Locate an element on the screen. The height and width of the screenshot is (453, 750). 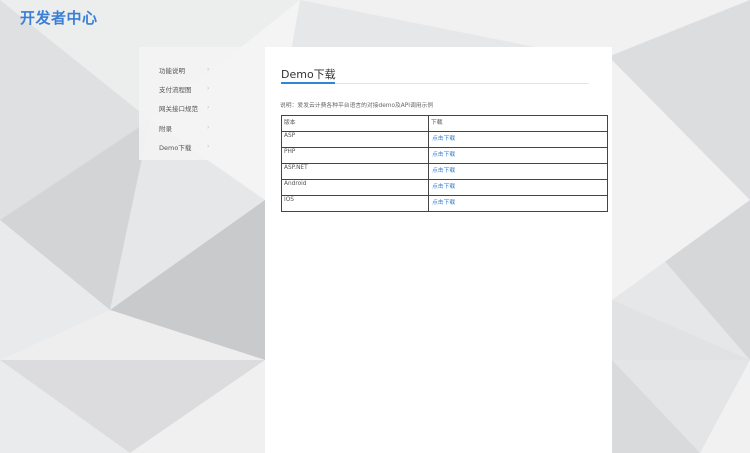
download-link-android: 点击下载 is located at coordinates (443, 187).